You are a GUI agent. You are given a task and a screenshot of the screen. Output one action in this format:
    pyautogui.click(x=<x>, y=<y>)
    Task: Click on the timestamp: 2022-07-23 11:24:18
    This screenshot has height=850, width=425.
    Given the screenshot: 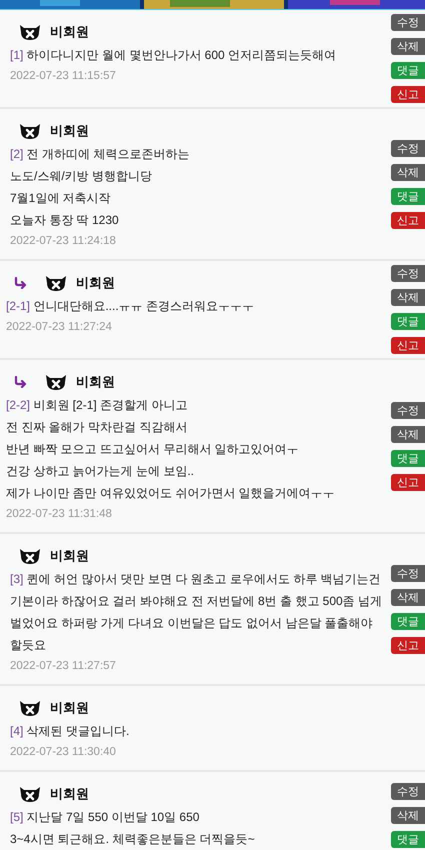 What is the action you would take?
    pyautogui.click(x=63, y=241)
    